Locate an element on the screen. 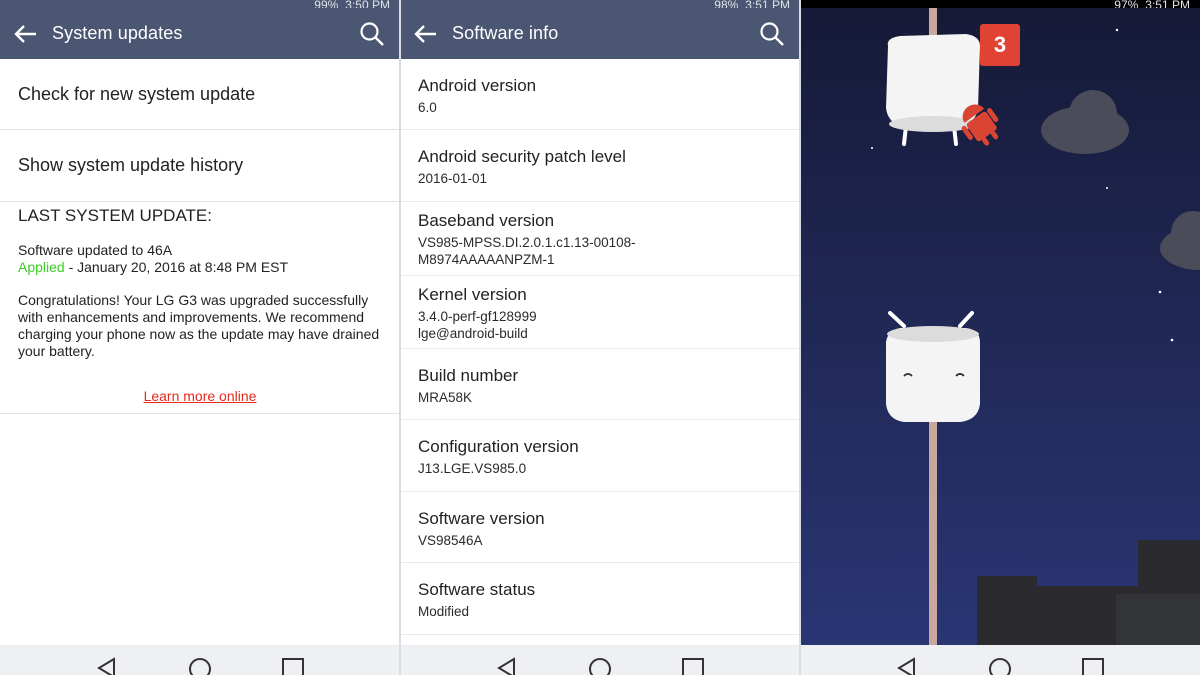 The image size is (1200, 675). update-history-item: Show system update history is located at coordinates (200, 166).